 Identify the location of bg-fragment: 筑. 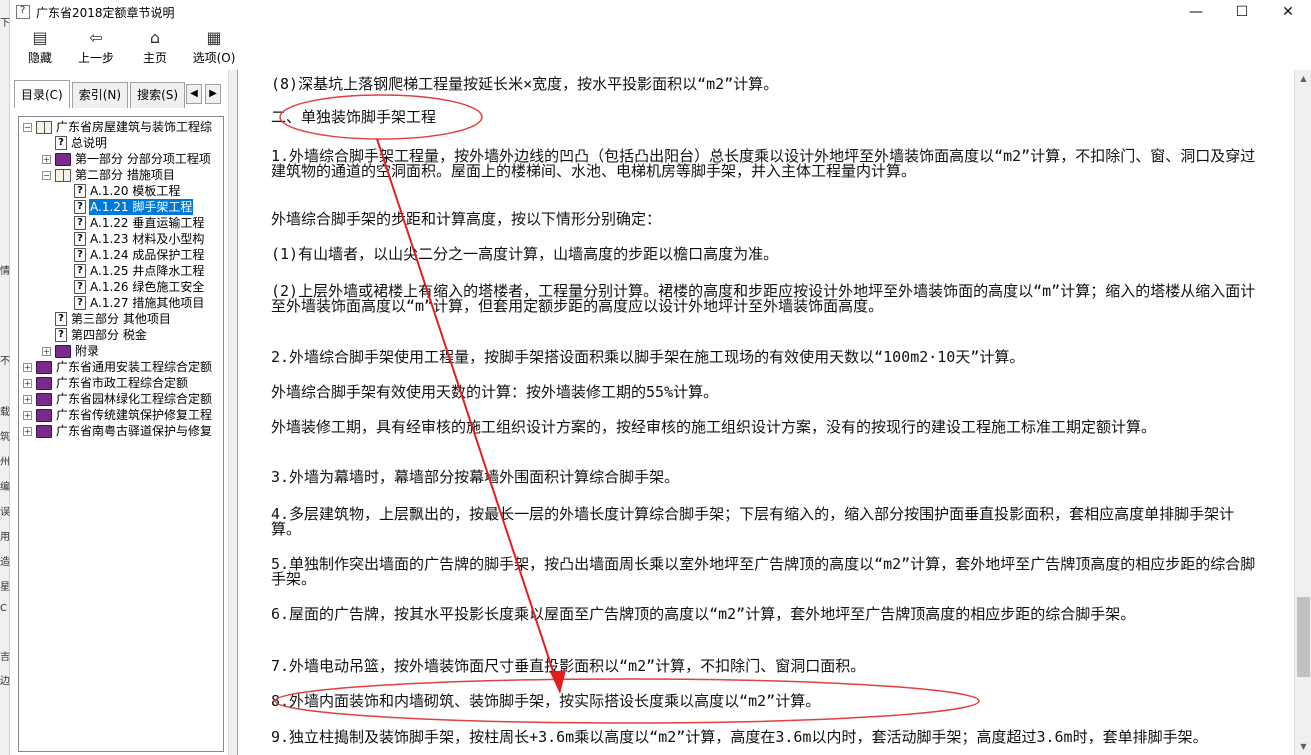
(5, 437).